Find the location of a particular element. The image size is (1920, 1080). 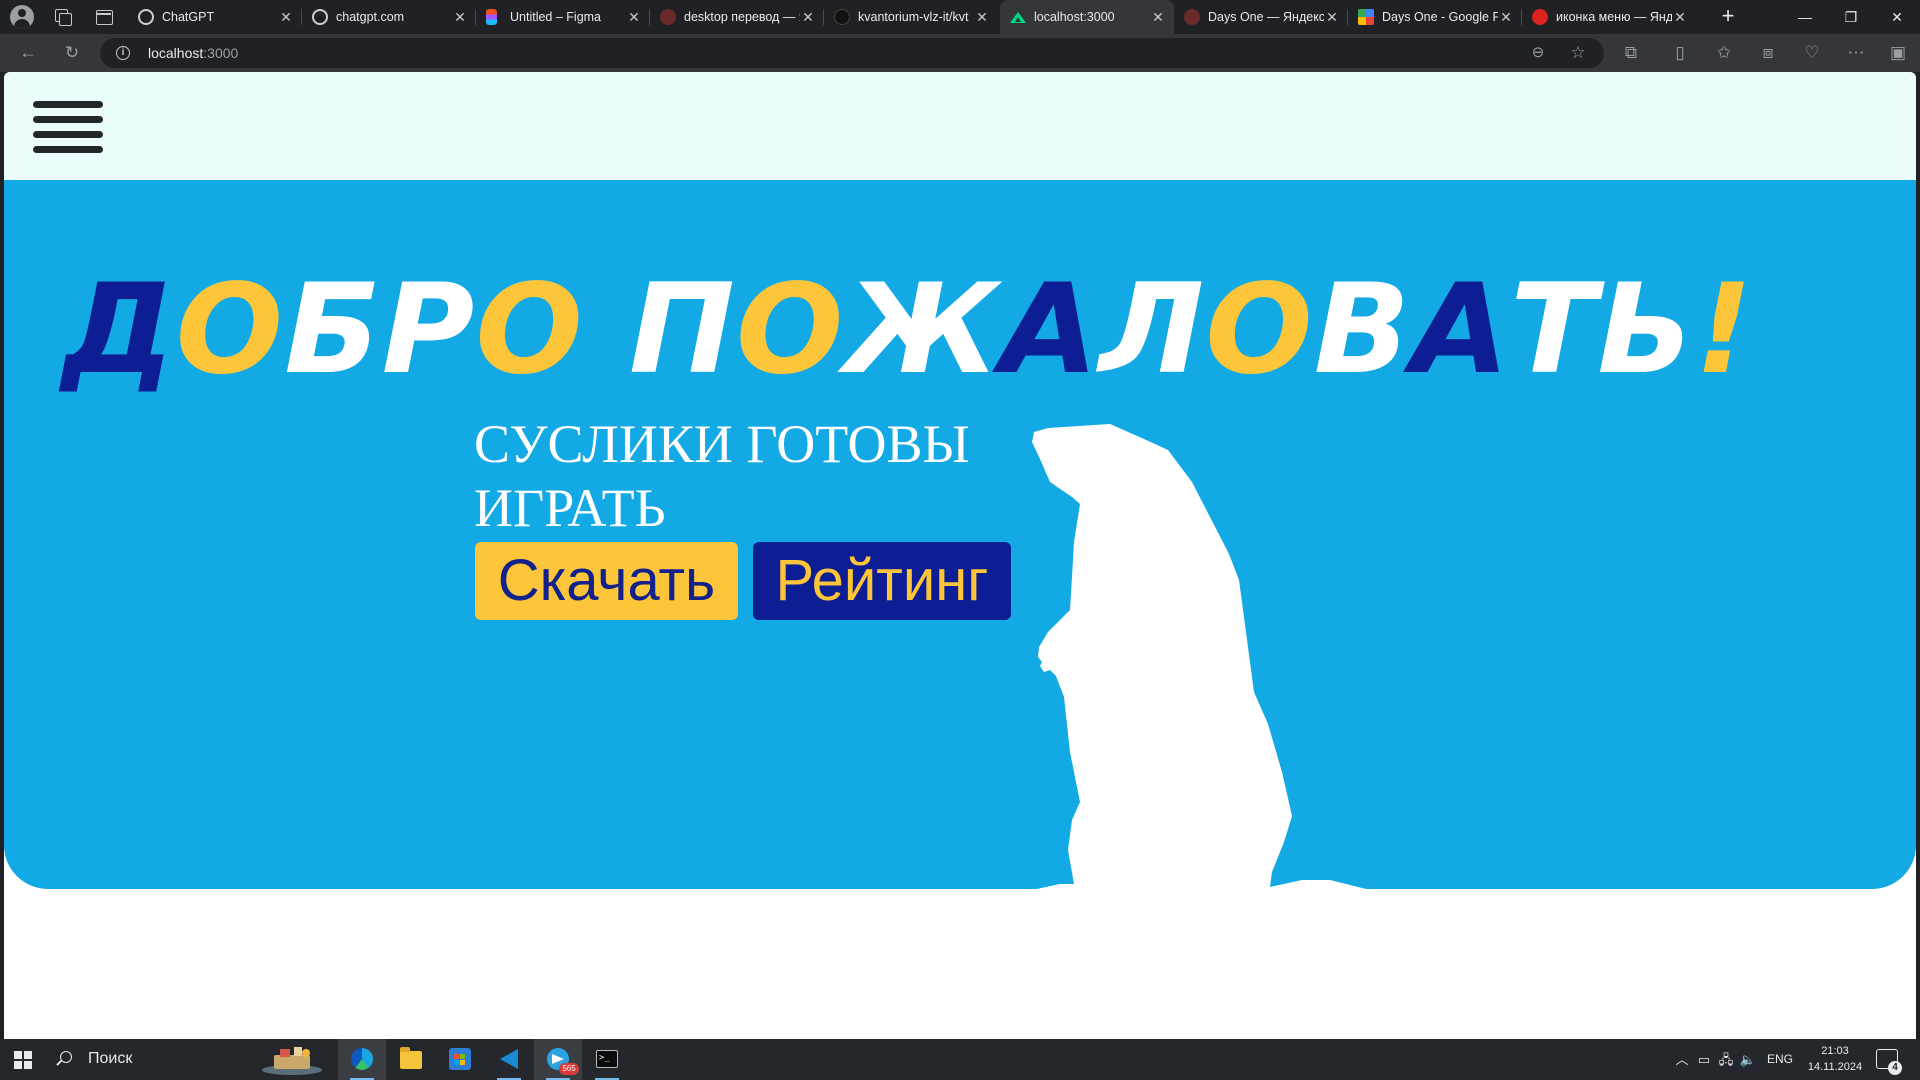

title-letter: В is located at coordinates (1362, 330).